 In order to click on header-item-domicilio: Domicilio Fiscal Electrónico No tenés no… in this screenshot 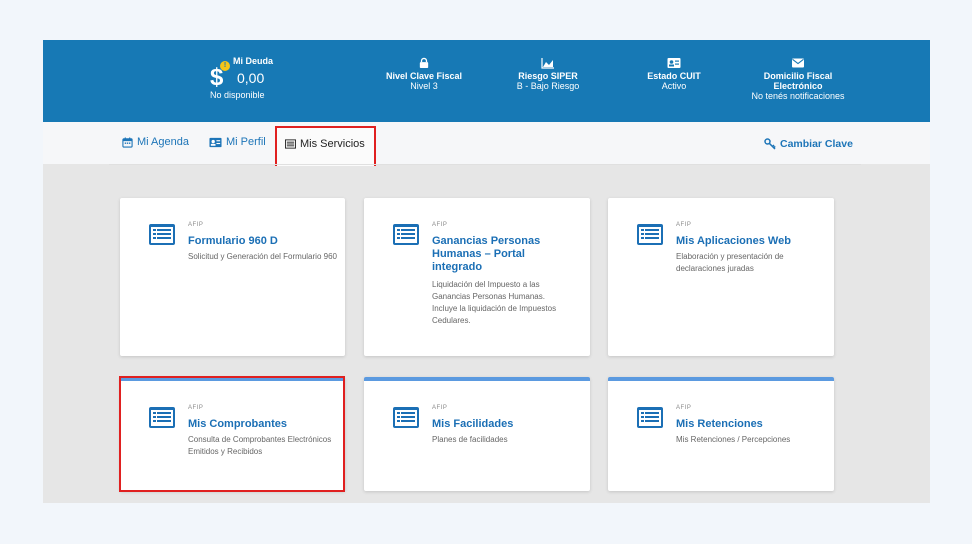, I will do `click(798, 81)`.